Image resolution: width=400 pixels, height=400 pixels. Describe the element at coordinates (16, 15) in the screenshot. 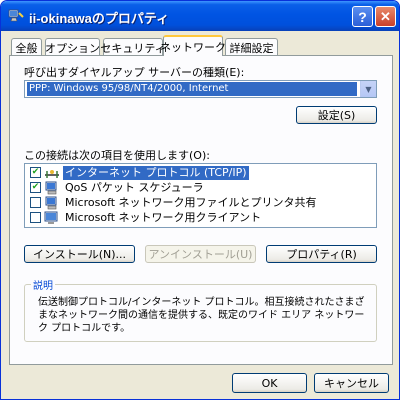

I see `connection-icon` at that location.